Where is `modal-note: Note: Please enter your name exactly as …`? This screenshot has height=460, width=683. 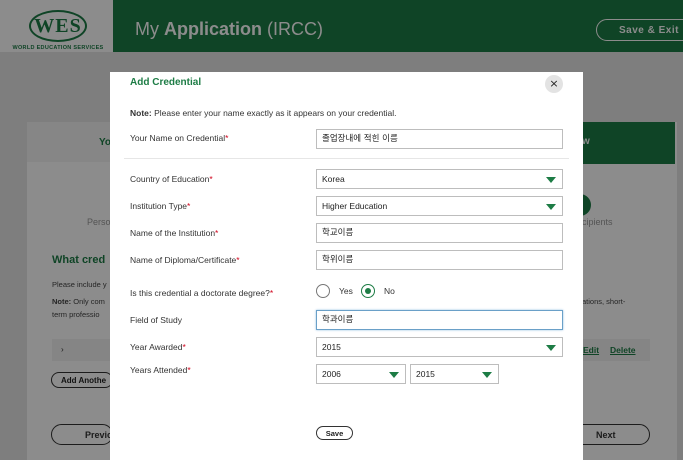
modal-note: Note: Please enter your name exactly as … is located at coordinates (263, 113).